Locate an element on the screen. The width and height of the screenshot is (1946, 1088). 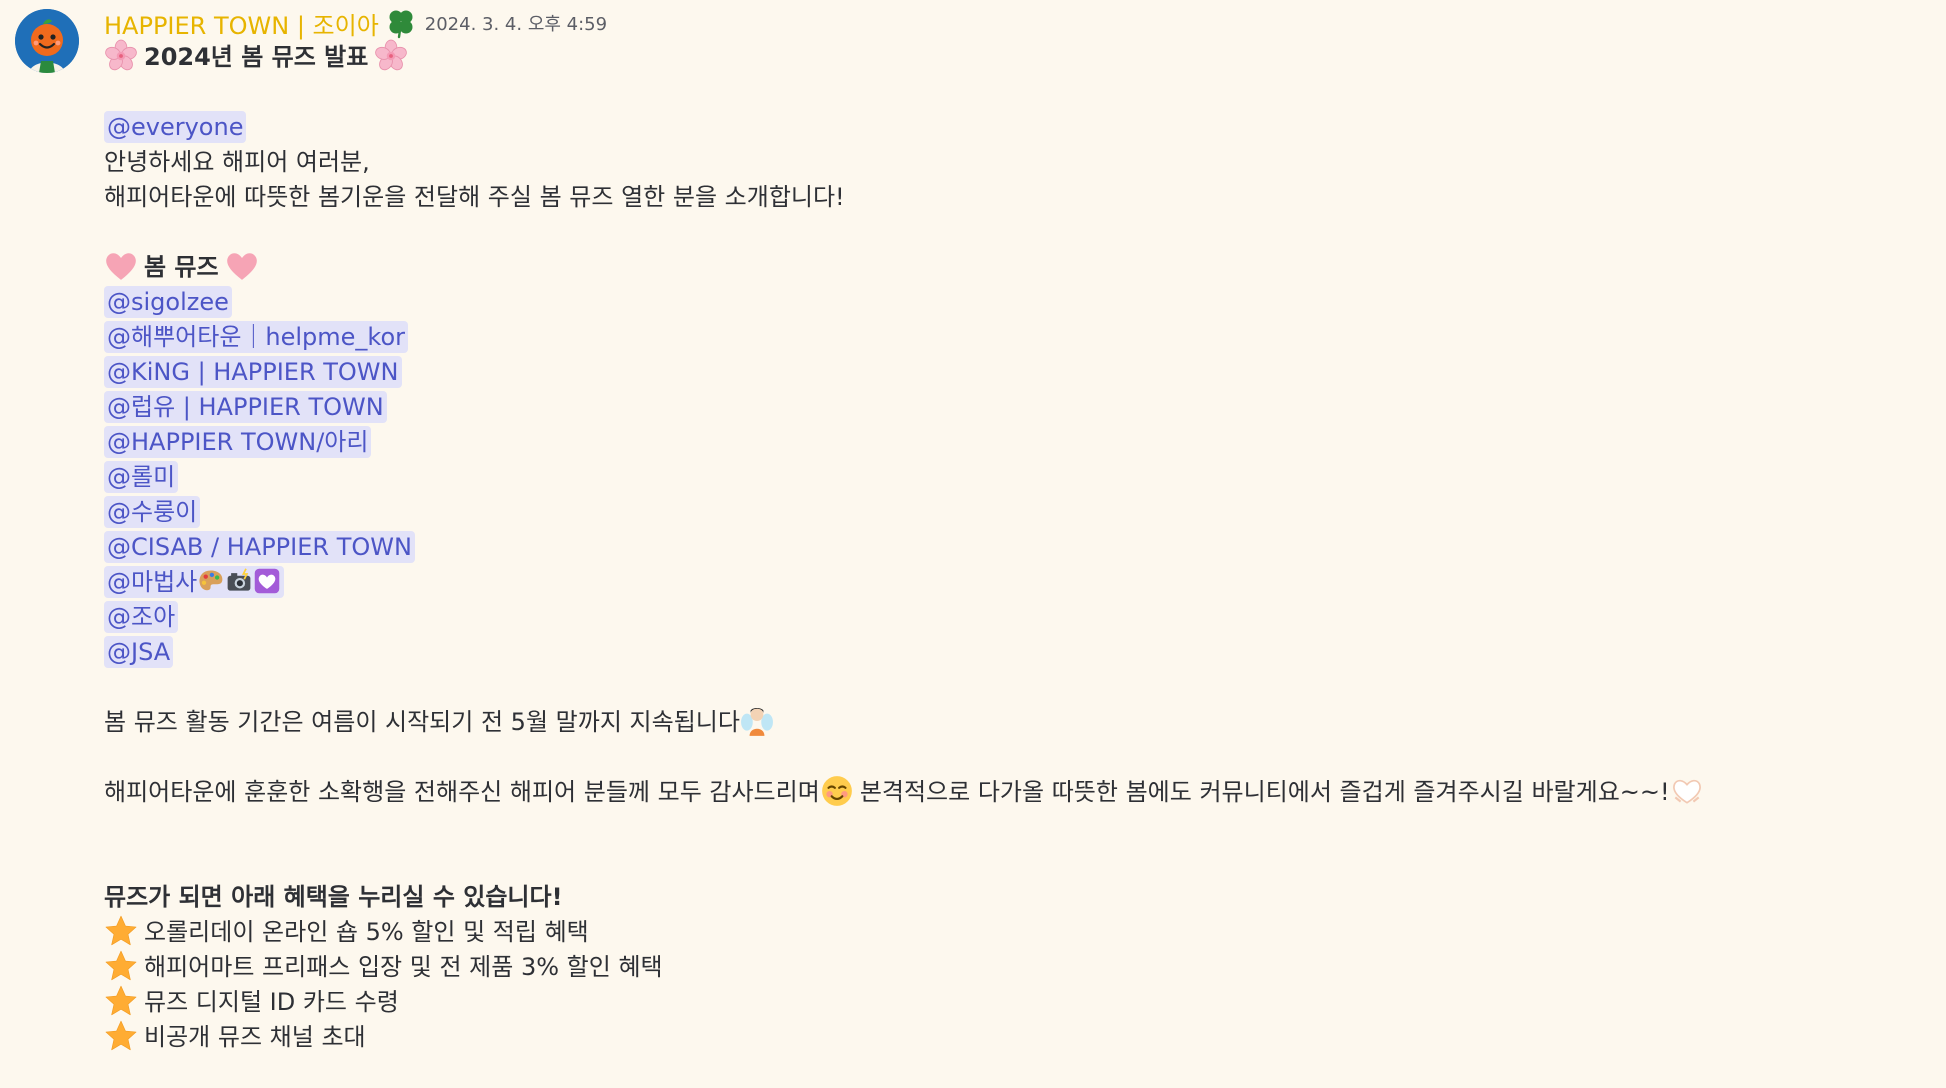
artist-palette-icon is located at coordinates (211, 580).